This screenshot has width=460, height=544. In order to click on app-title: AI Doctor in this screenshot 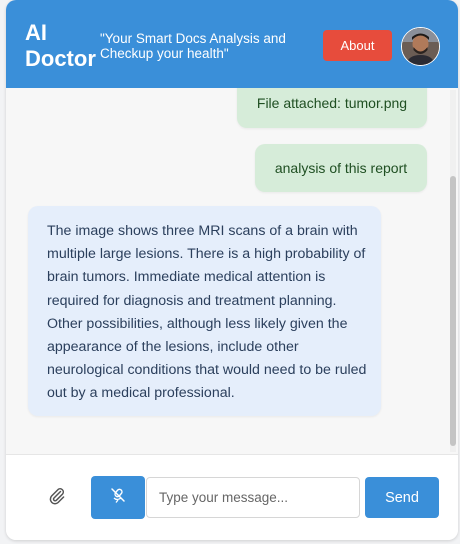, I will do `click(60, 46)`.